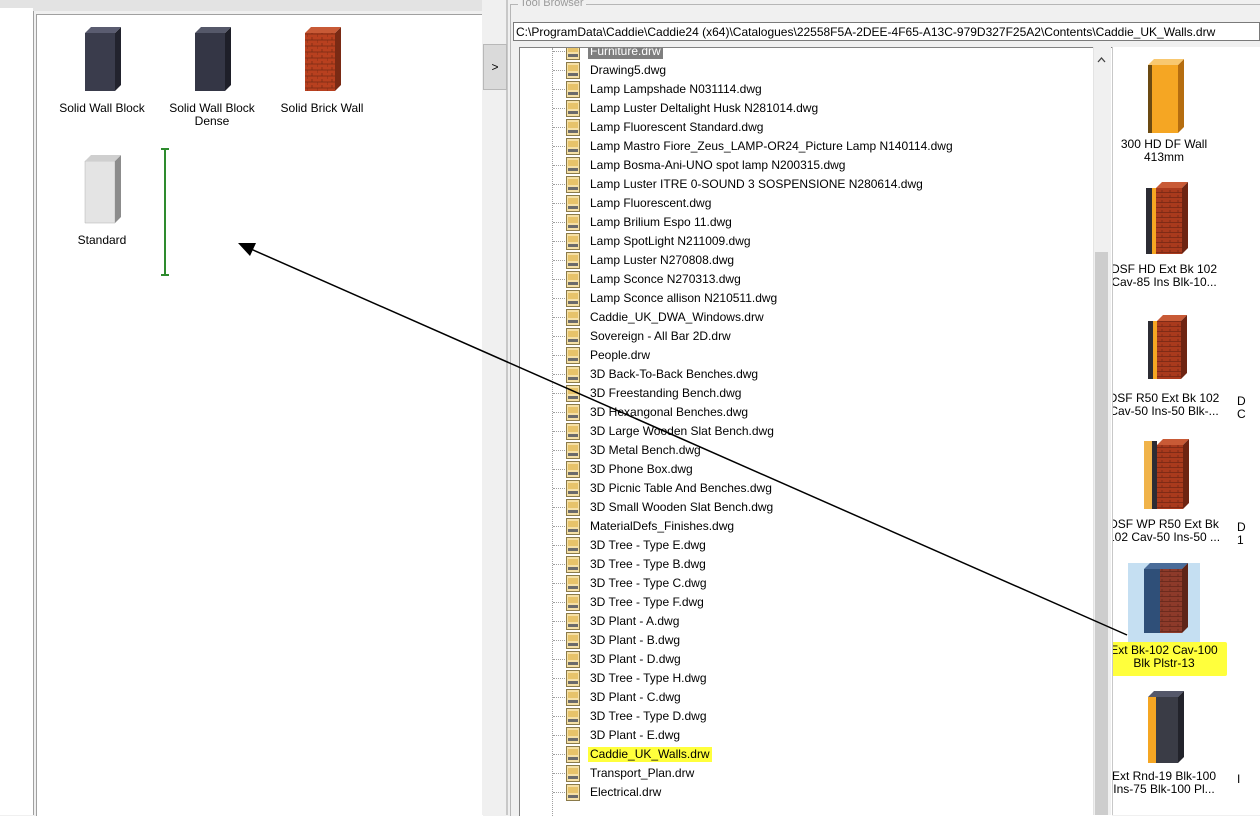 This screenshot has width=1260, height=816. Describe the element at coordinates (800, 640) in the screenshot. I see `tree-item: 3D Plant - B.dwg` at that location.